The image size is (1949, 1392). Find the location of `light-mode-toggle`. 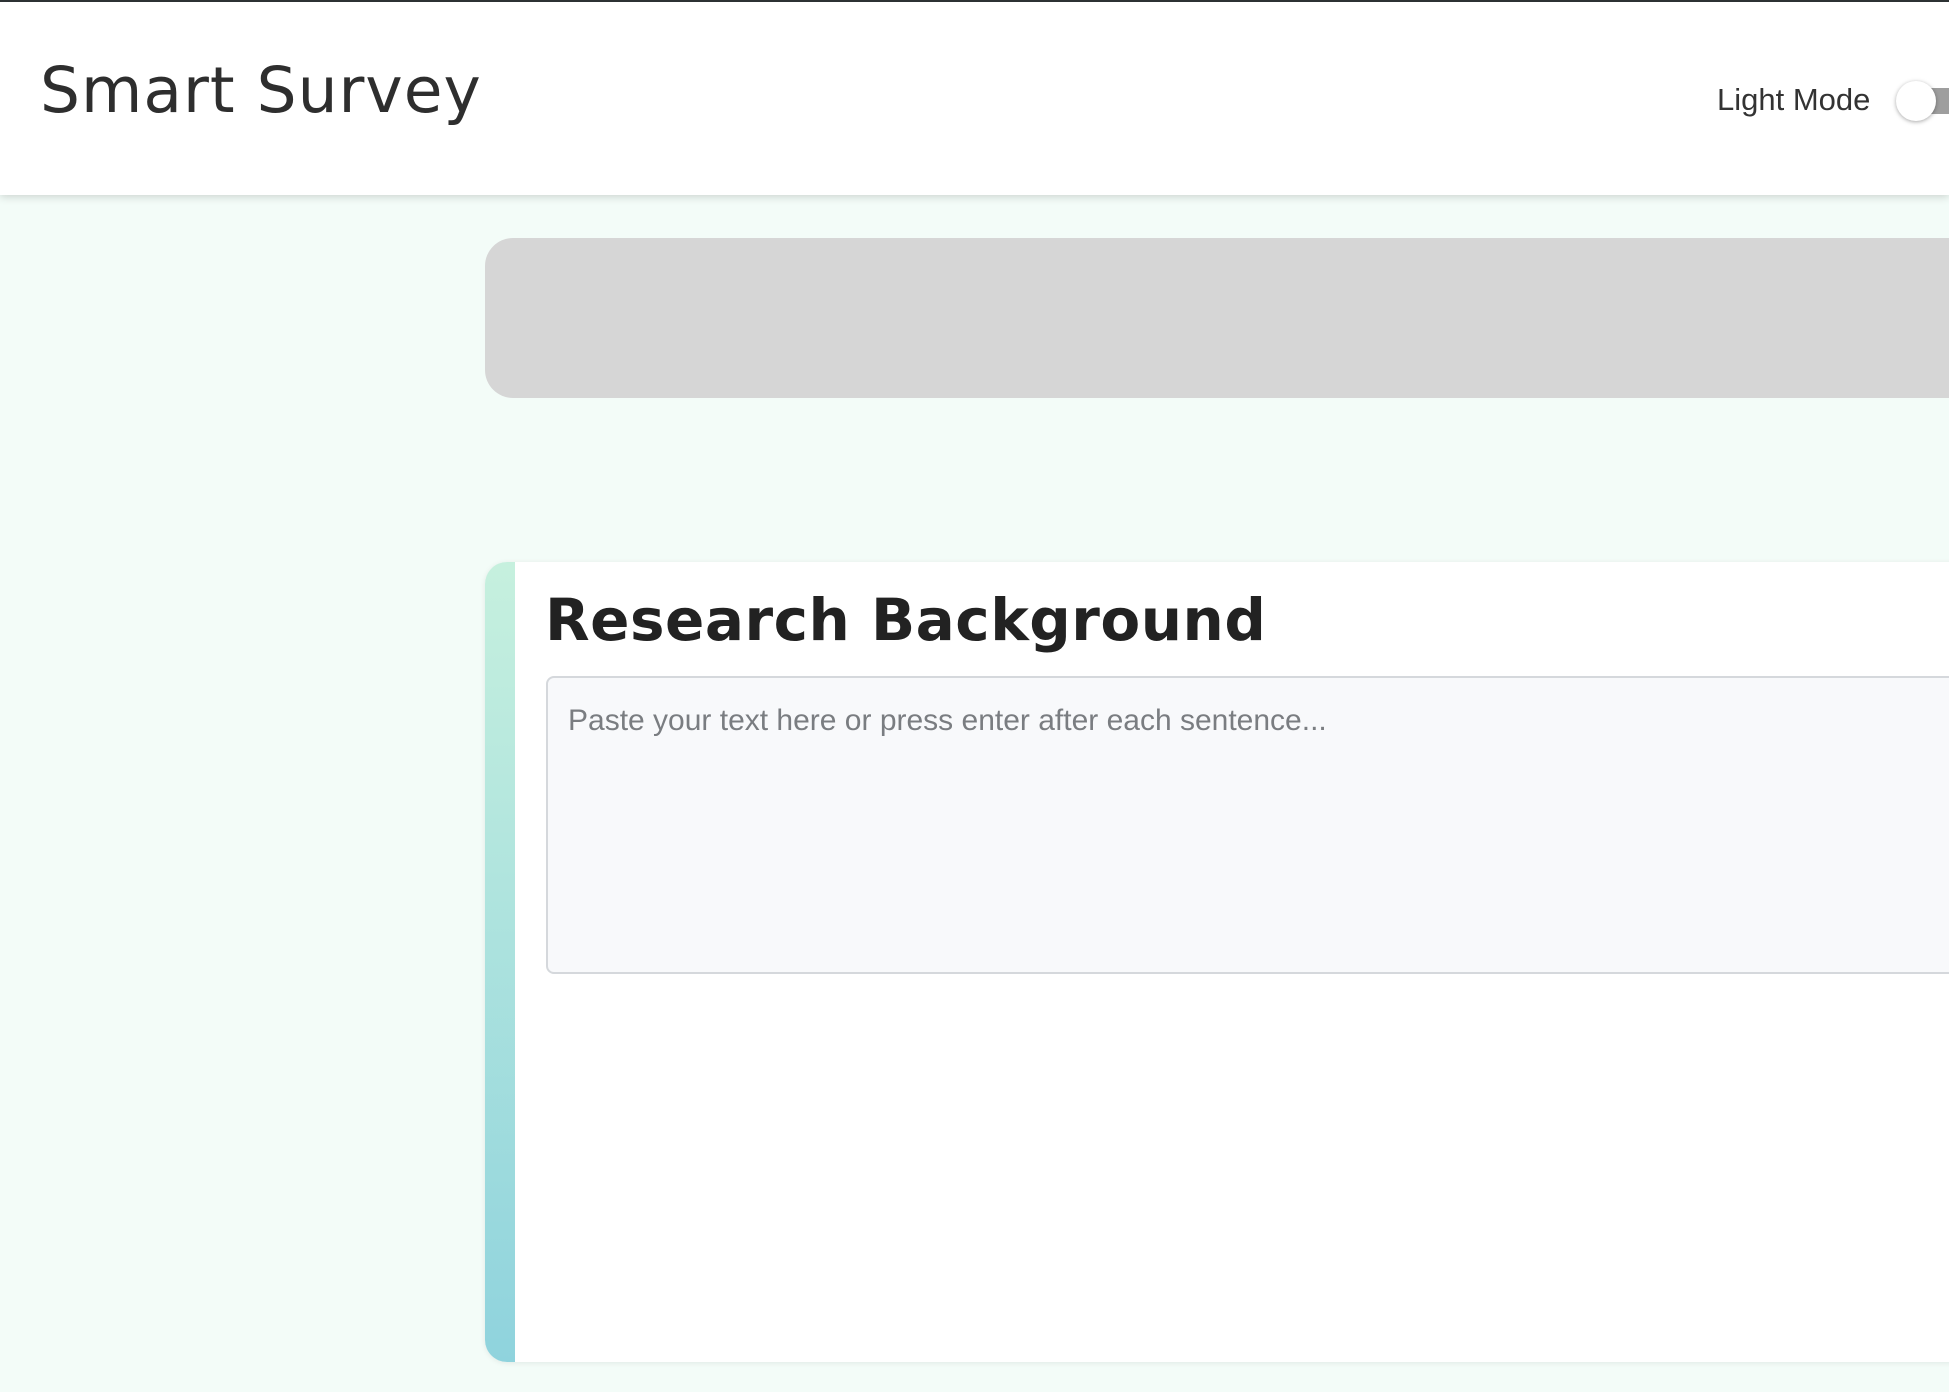

light-mode-toggle is located at coordinates (1922, 101).